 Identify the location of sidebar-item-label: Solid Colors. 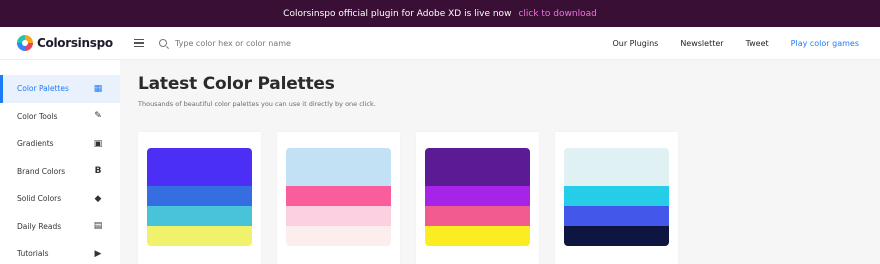
(39, 199).